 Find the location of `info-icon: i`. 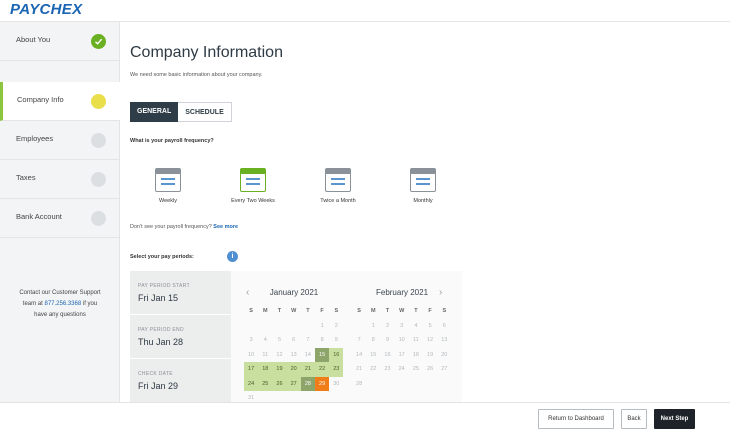

info-icon: i is located at coordinates (232, 256).